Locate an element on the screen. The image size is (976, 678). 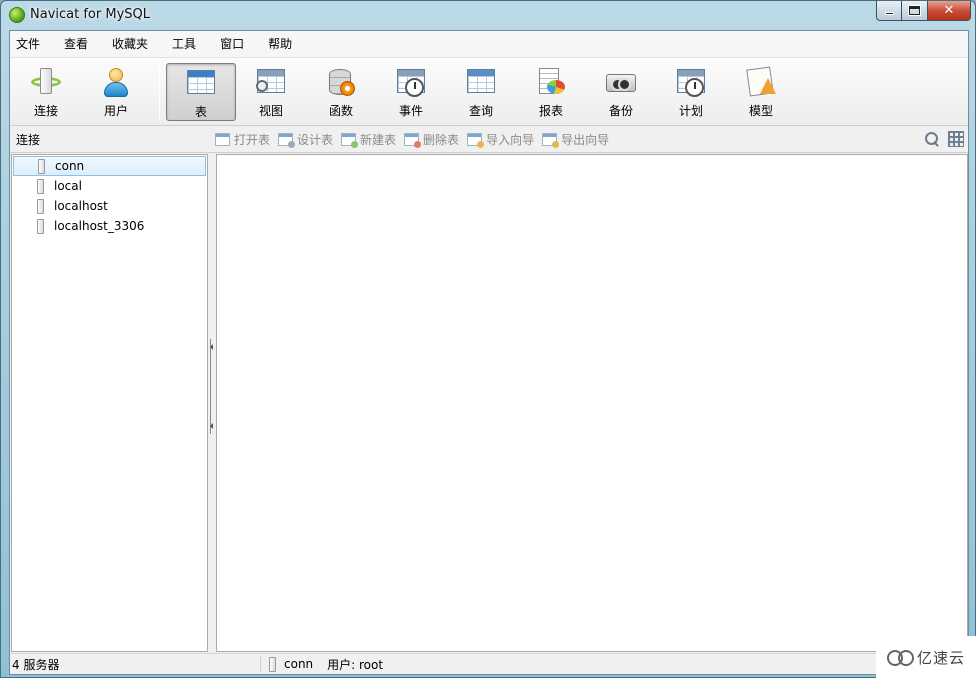
status-user: 用户: root is located at coordinates (355, 664).